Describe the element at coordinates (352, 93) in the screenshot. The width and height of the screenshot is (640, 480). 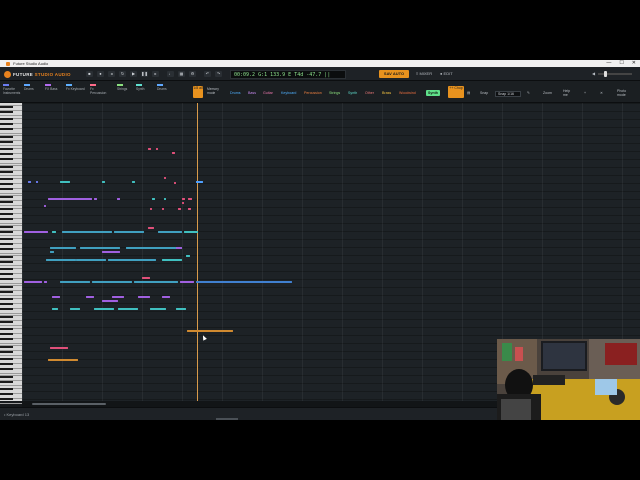
I see `filter-synth: Synth` at that location.